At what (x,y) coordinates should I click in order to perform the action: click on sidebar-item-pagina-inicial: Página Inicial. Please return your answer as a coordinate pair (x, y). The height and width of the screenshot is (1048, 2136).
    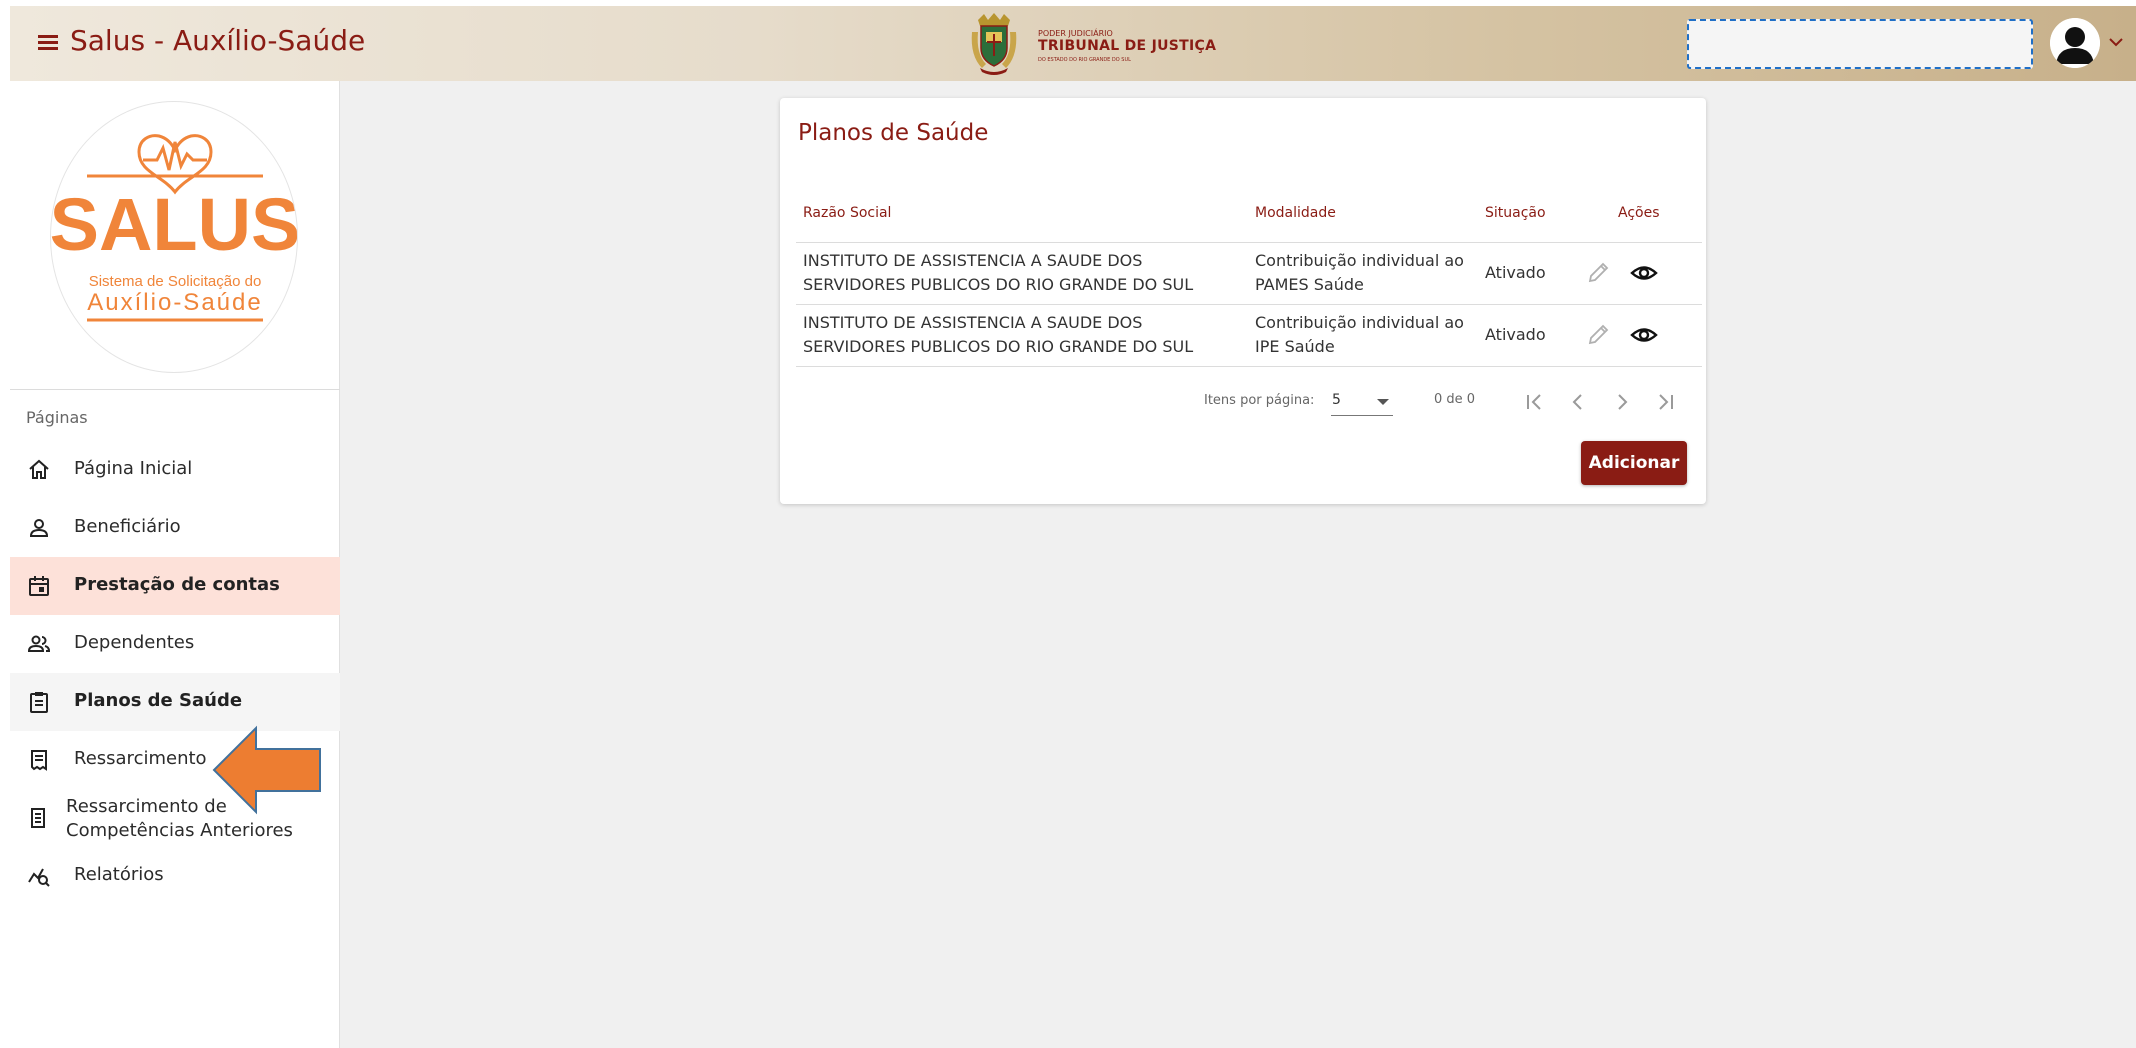
    Looking at the image, I should click on (175, 470).